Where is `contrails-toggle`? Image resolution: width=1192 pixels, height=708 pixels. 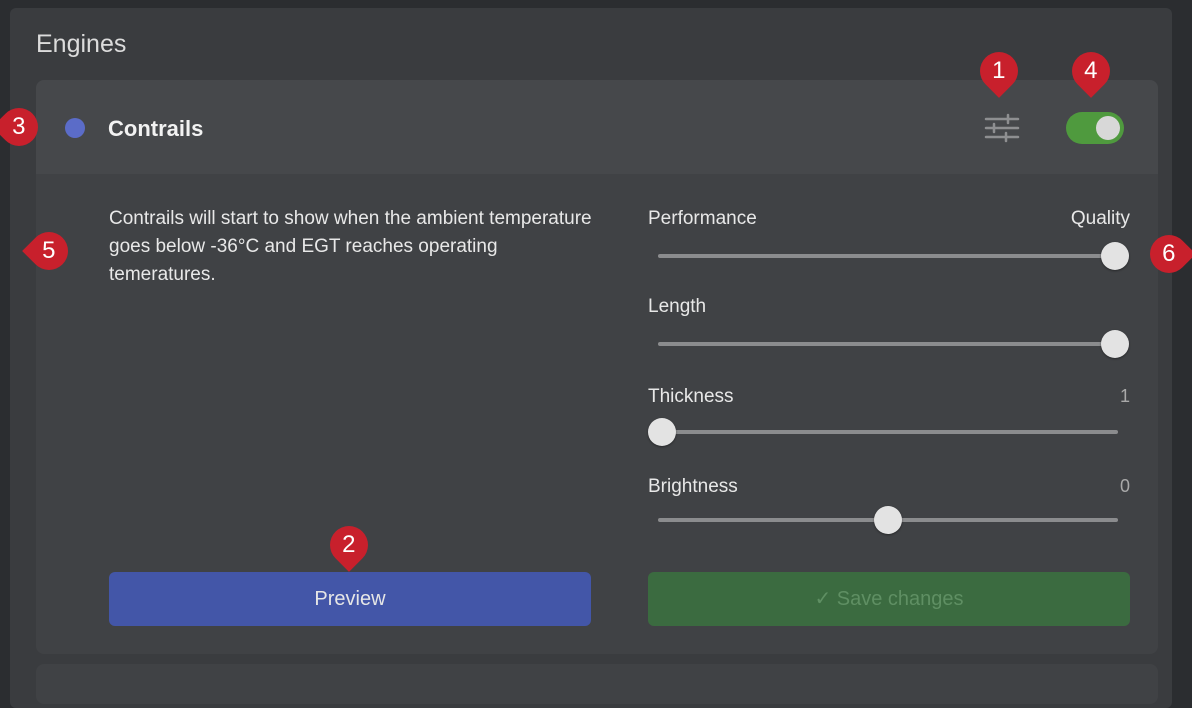
contrails-toggle is located at coordinates (1095, 128).